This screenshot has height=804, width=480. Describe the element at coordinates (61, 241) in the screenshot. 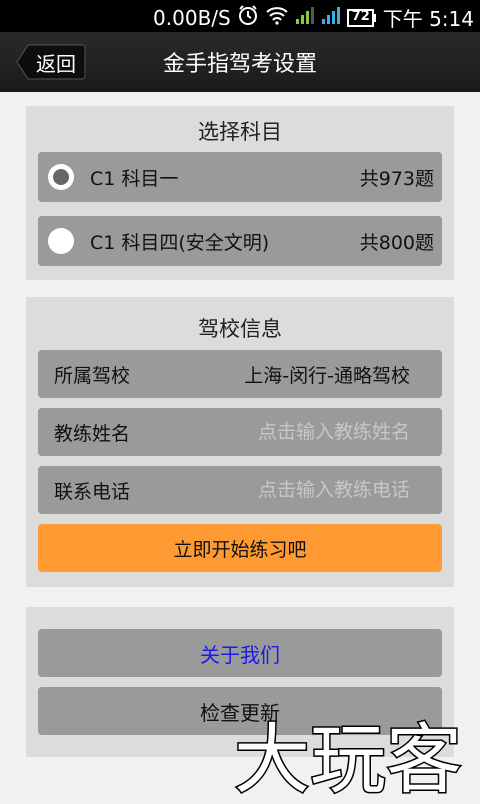

I see `radio-unchecked-icon` at that location.